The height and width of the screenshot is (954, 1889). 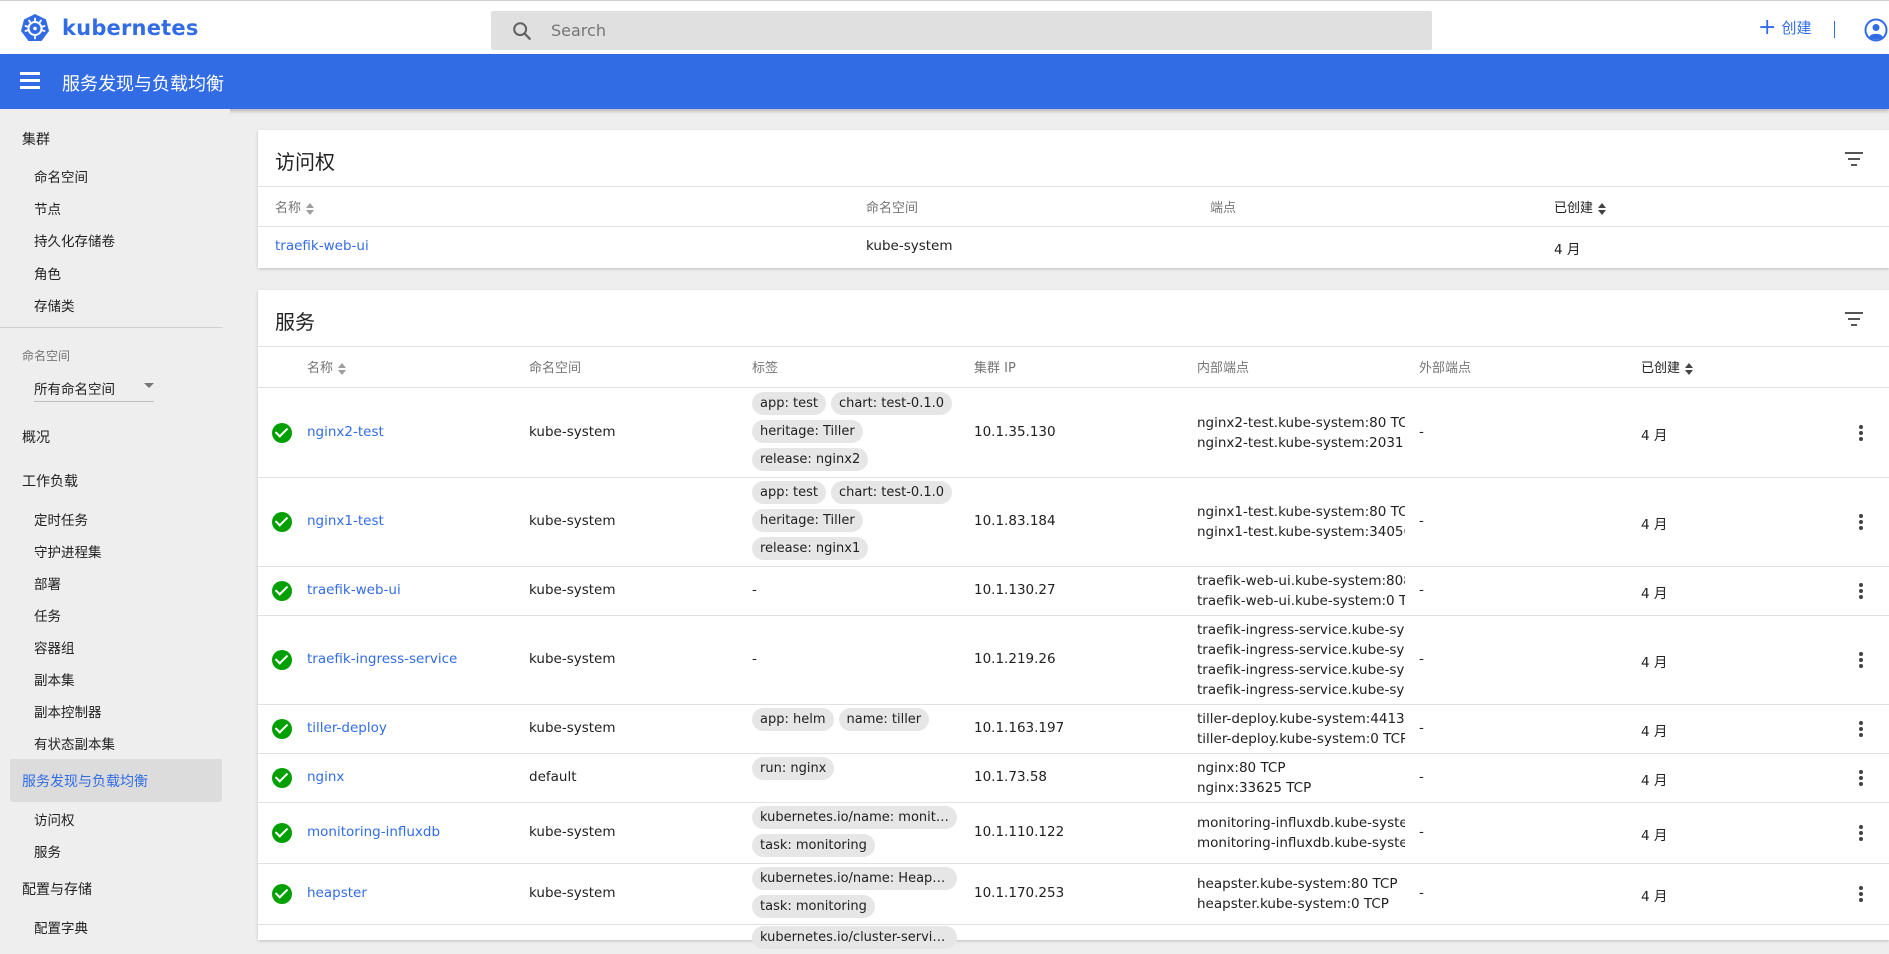 What do you see at coordinates (1834, 29) in the screenshot?
I see `toolbar-divider` at bounding box center [1834, 29].